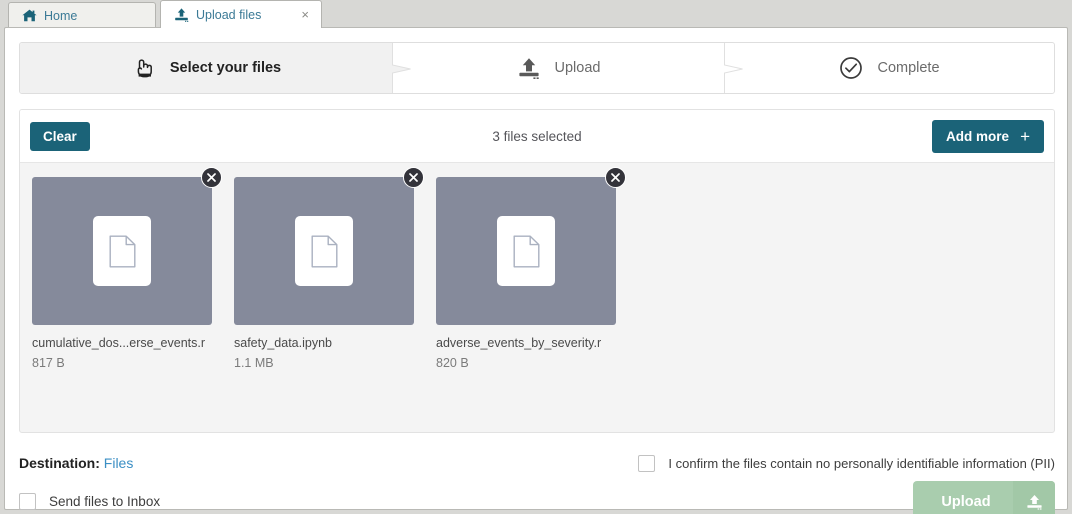 The height and width of the screenshot is (514, 1072). I want to click on add-more-label: Add more, so click(978, 136).